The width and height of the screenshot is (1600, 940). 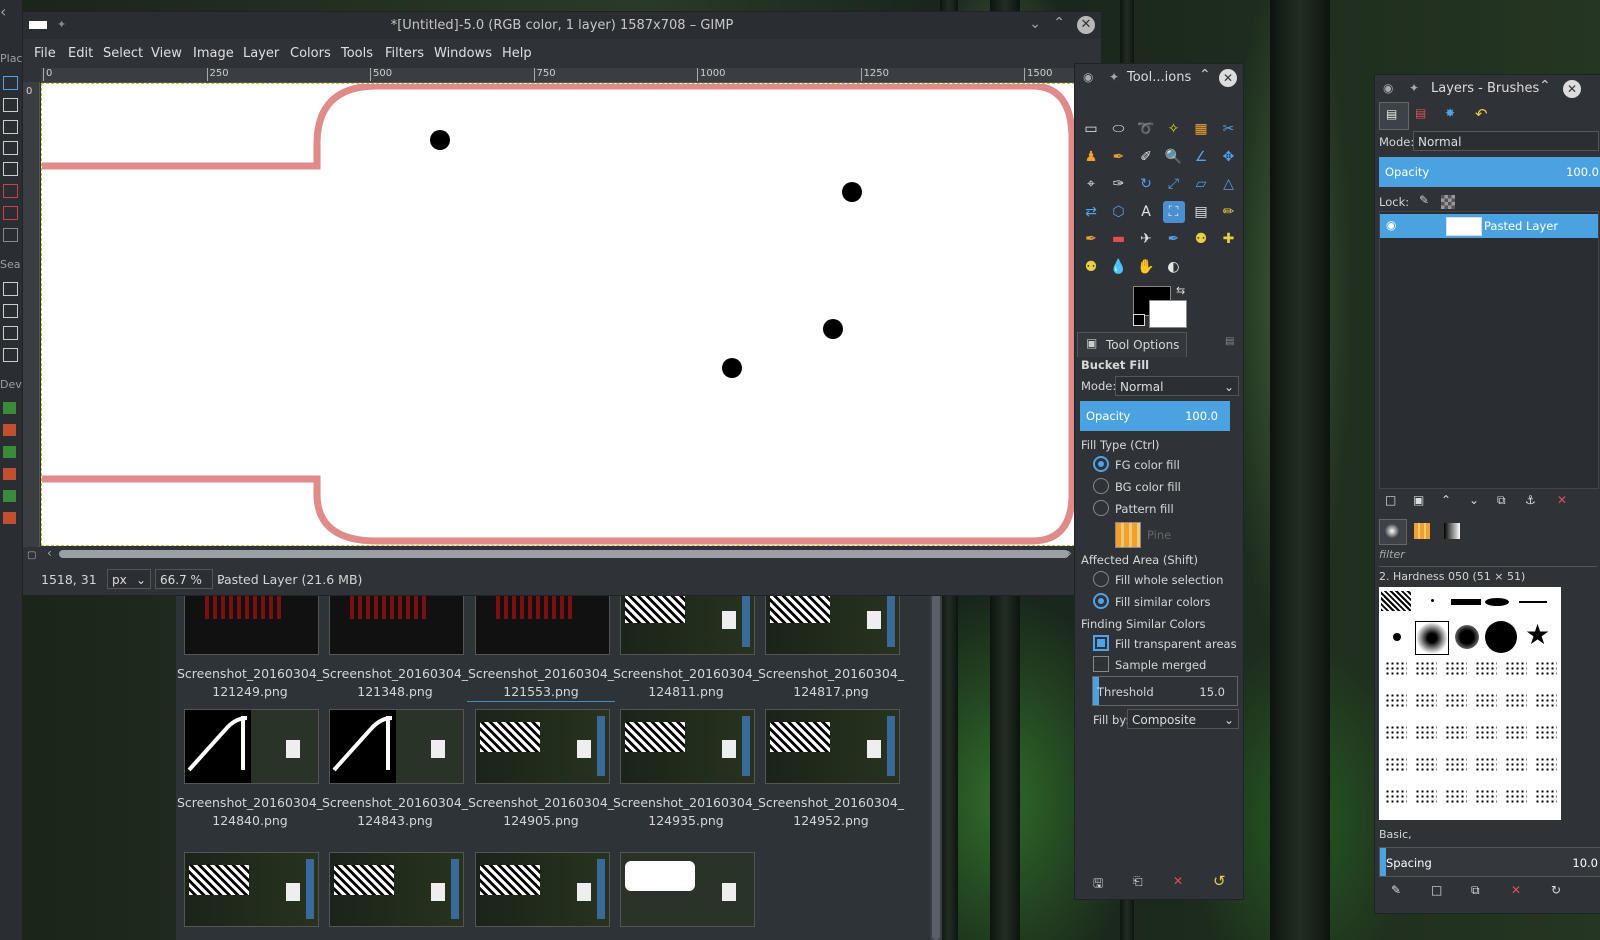 What do you see at coordinates (1205, 75) in the screenshot?
I see `collapse-icon: ⌃` at bounding box center [1205, 75].